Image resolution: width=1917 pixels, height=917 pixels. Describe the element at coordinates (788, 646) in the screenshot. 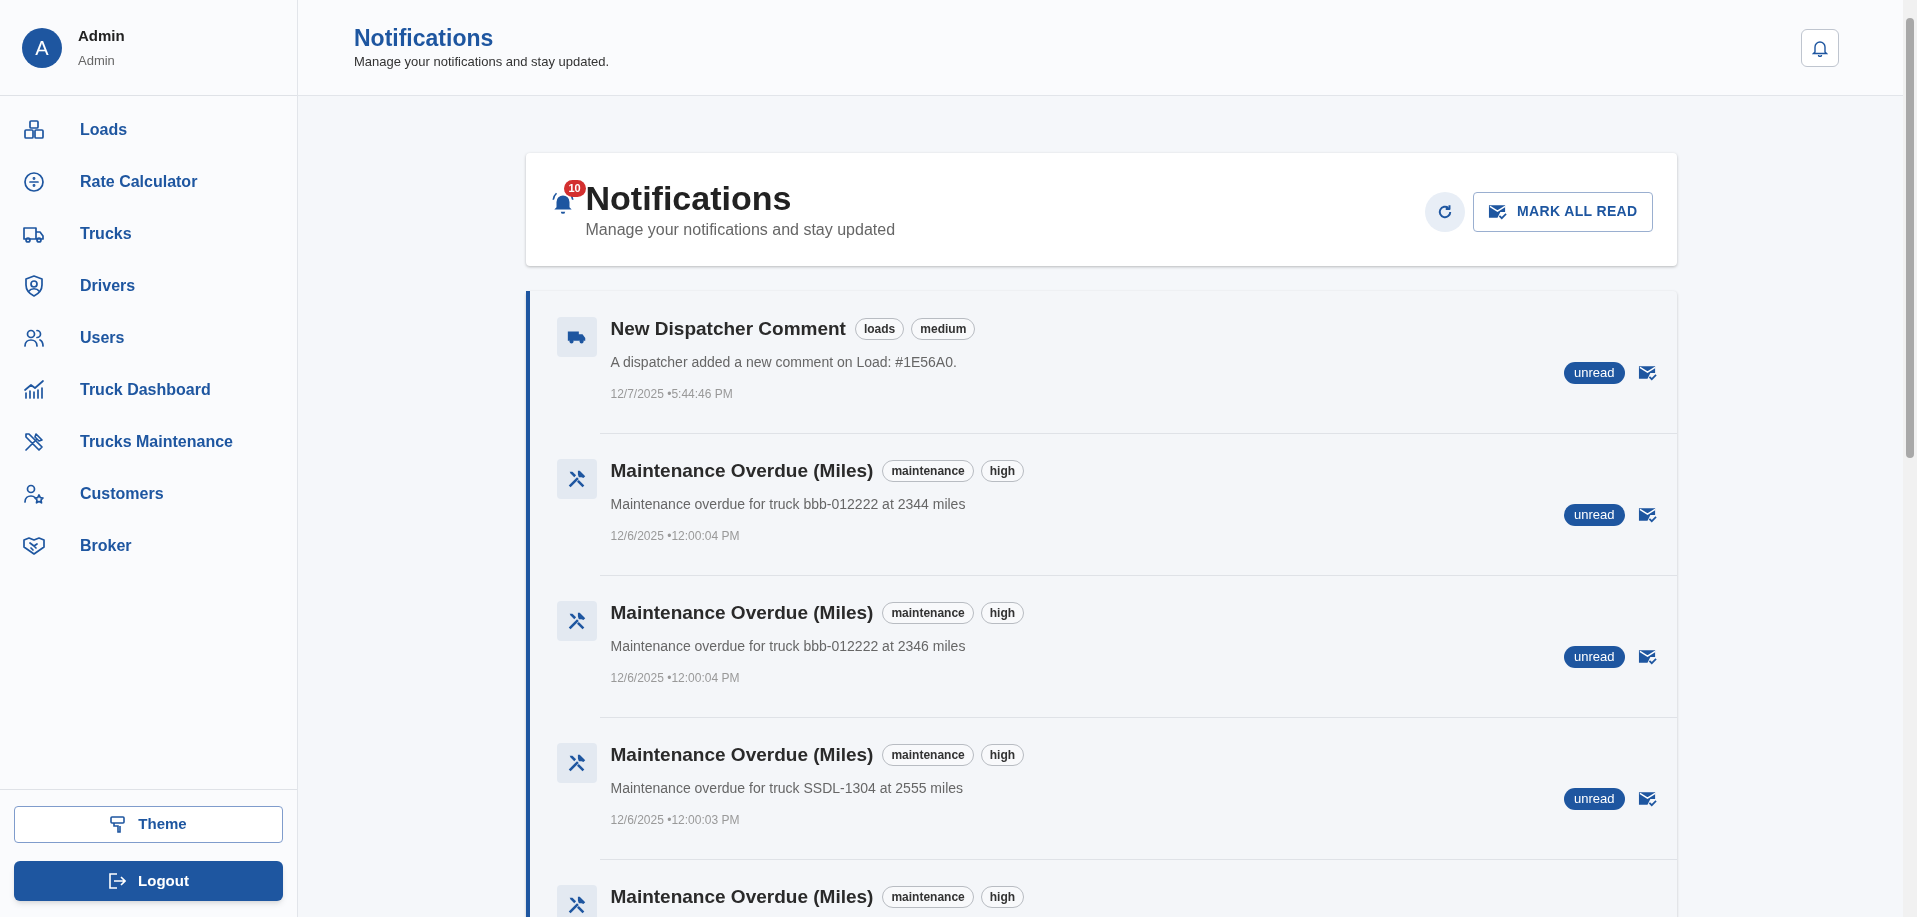

I see `notification-message: Maintenance overdue for truck bbb-012222 at 2346 miles` at that location.